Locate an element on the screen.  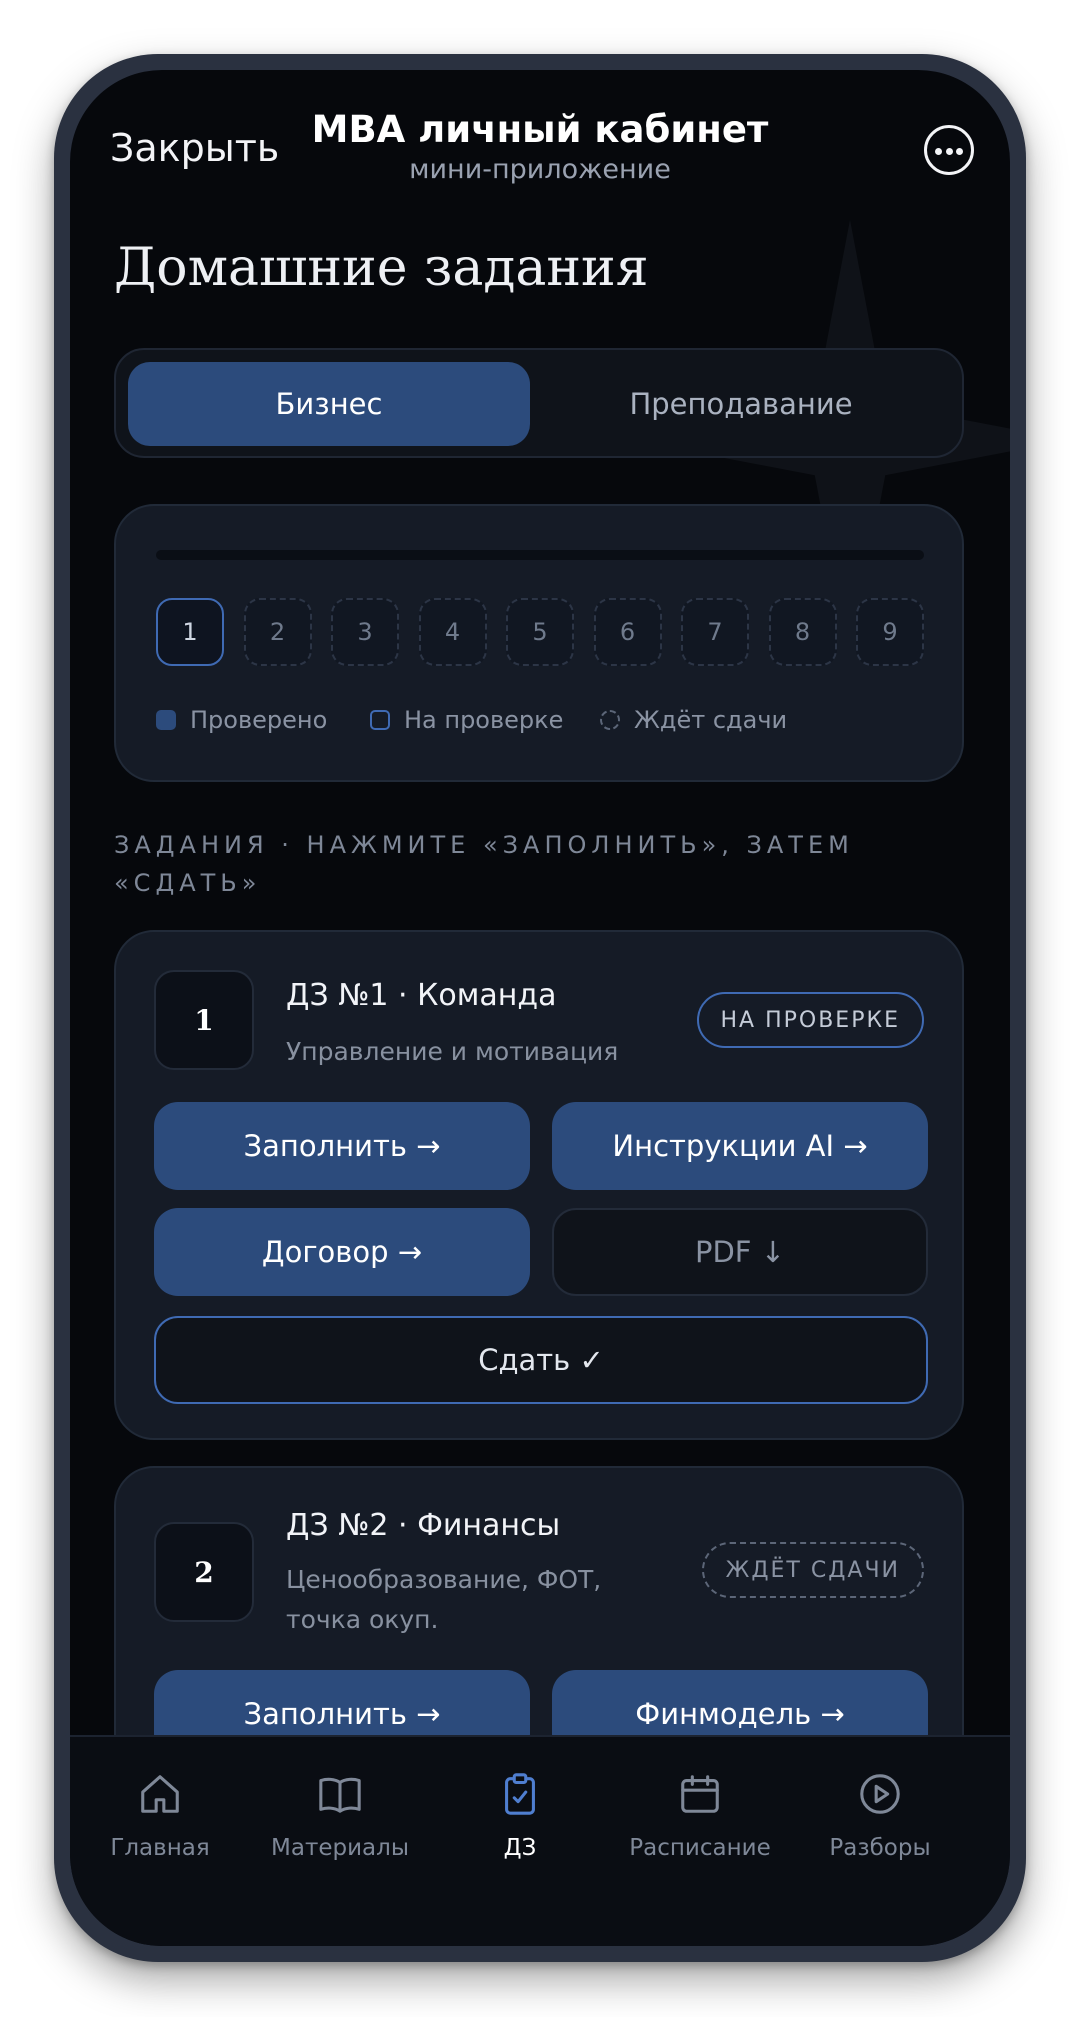
legend-checked: Проверено is located at coordinates (241, 720).